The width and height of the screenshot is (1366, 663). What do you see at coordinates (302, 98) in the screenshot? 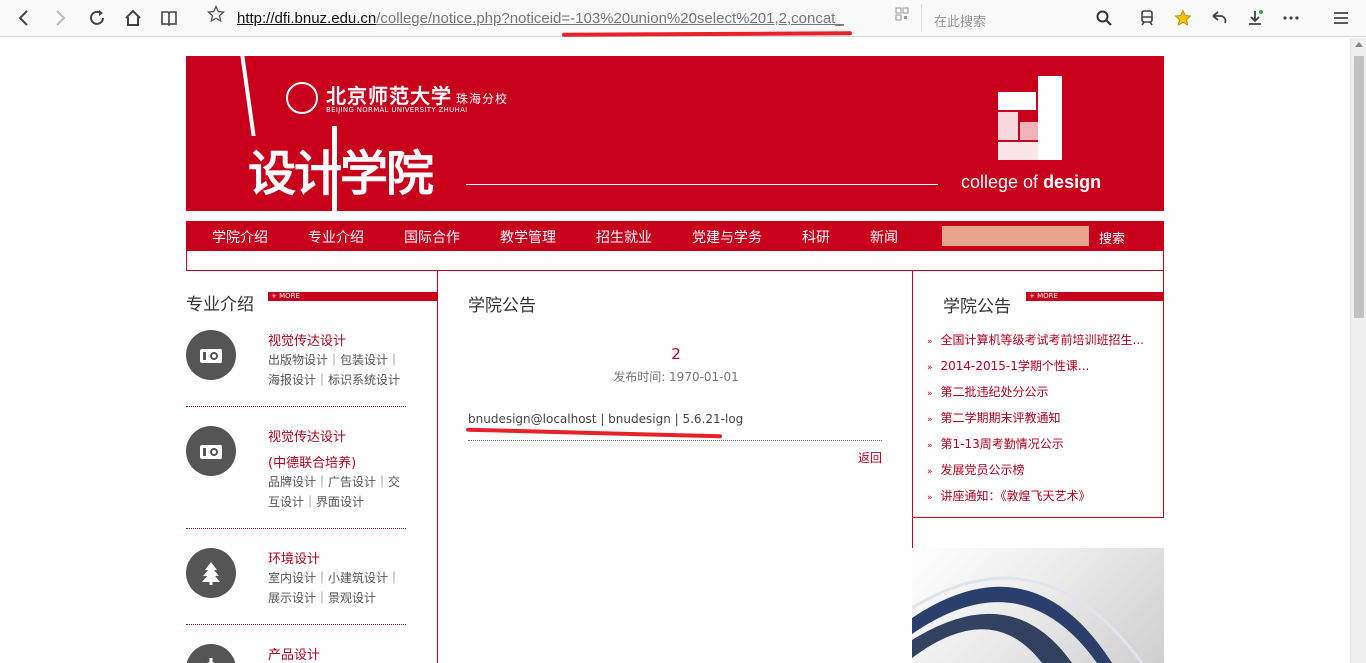
I see `university-seal-icon` at bounding box center [302, 98].